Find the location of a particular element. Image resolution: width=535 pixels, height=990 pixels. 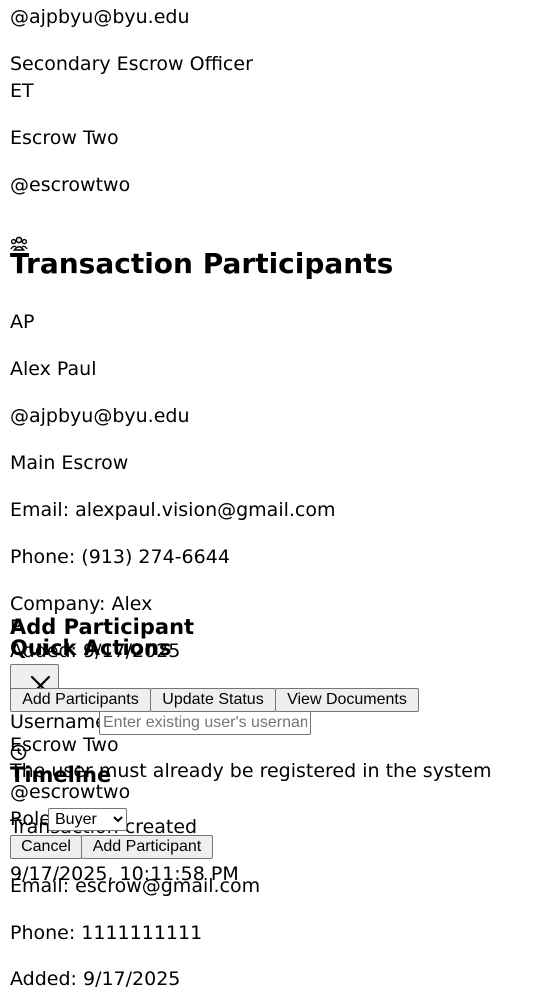

role-label: Role is located at coordinates (30, 819).